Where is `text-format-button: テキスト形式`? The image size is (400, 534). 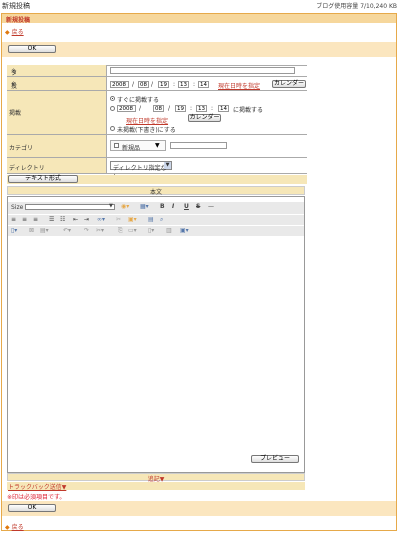
text-format-button: テキスト形式 is located at coordinates (43, 179).